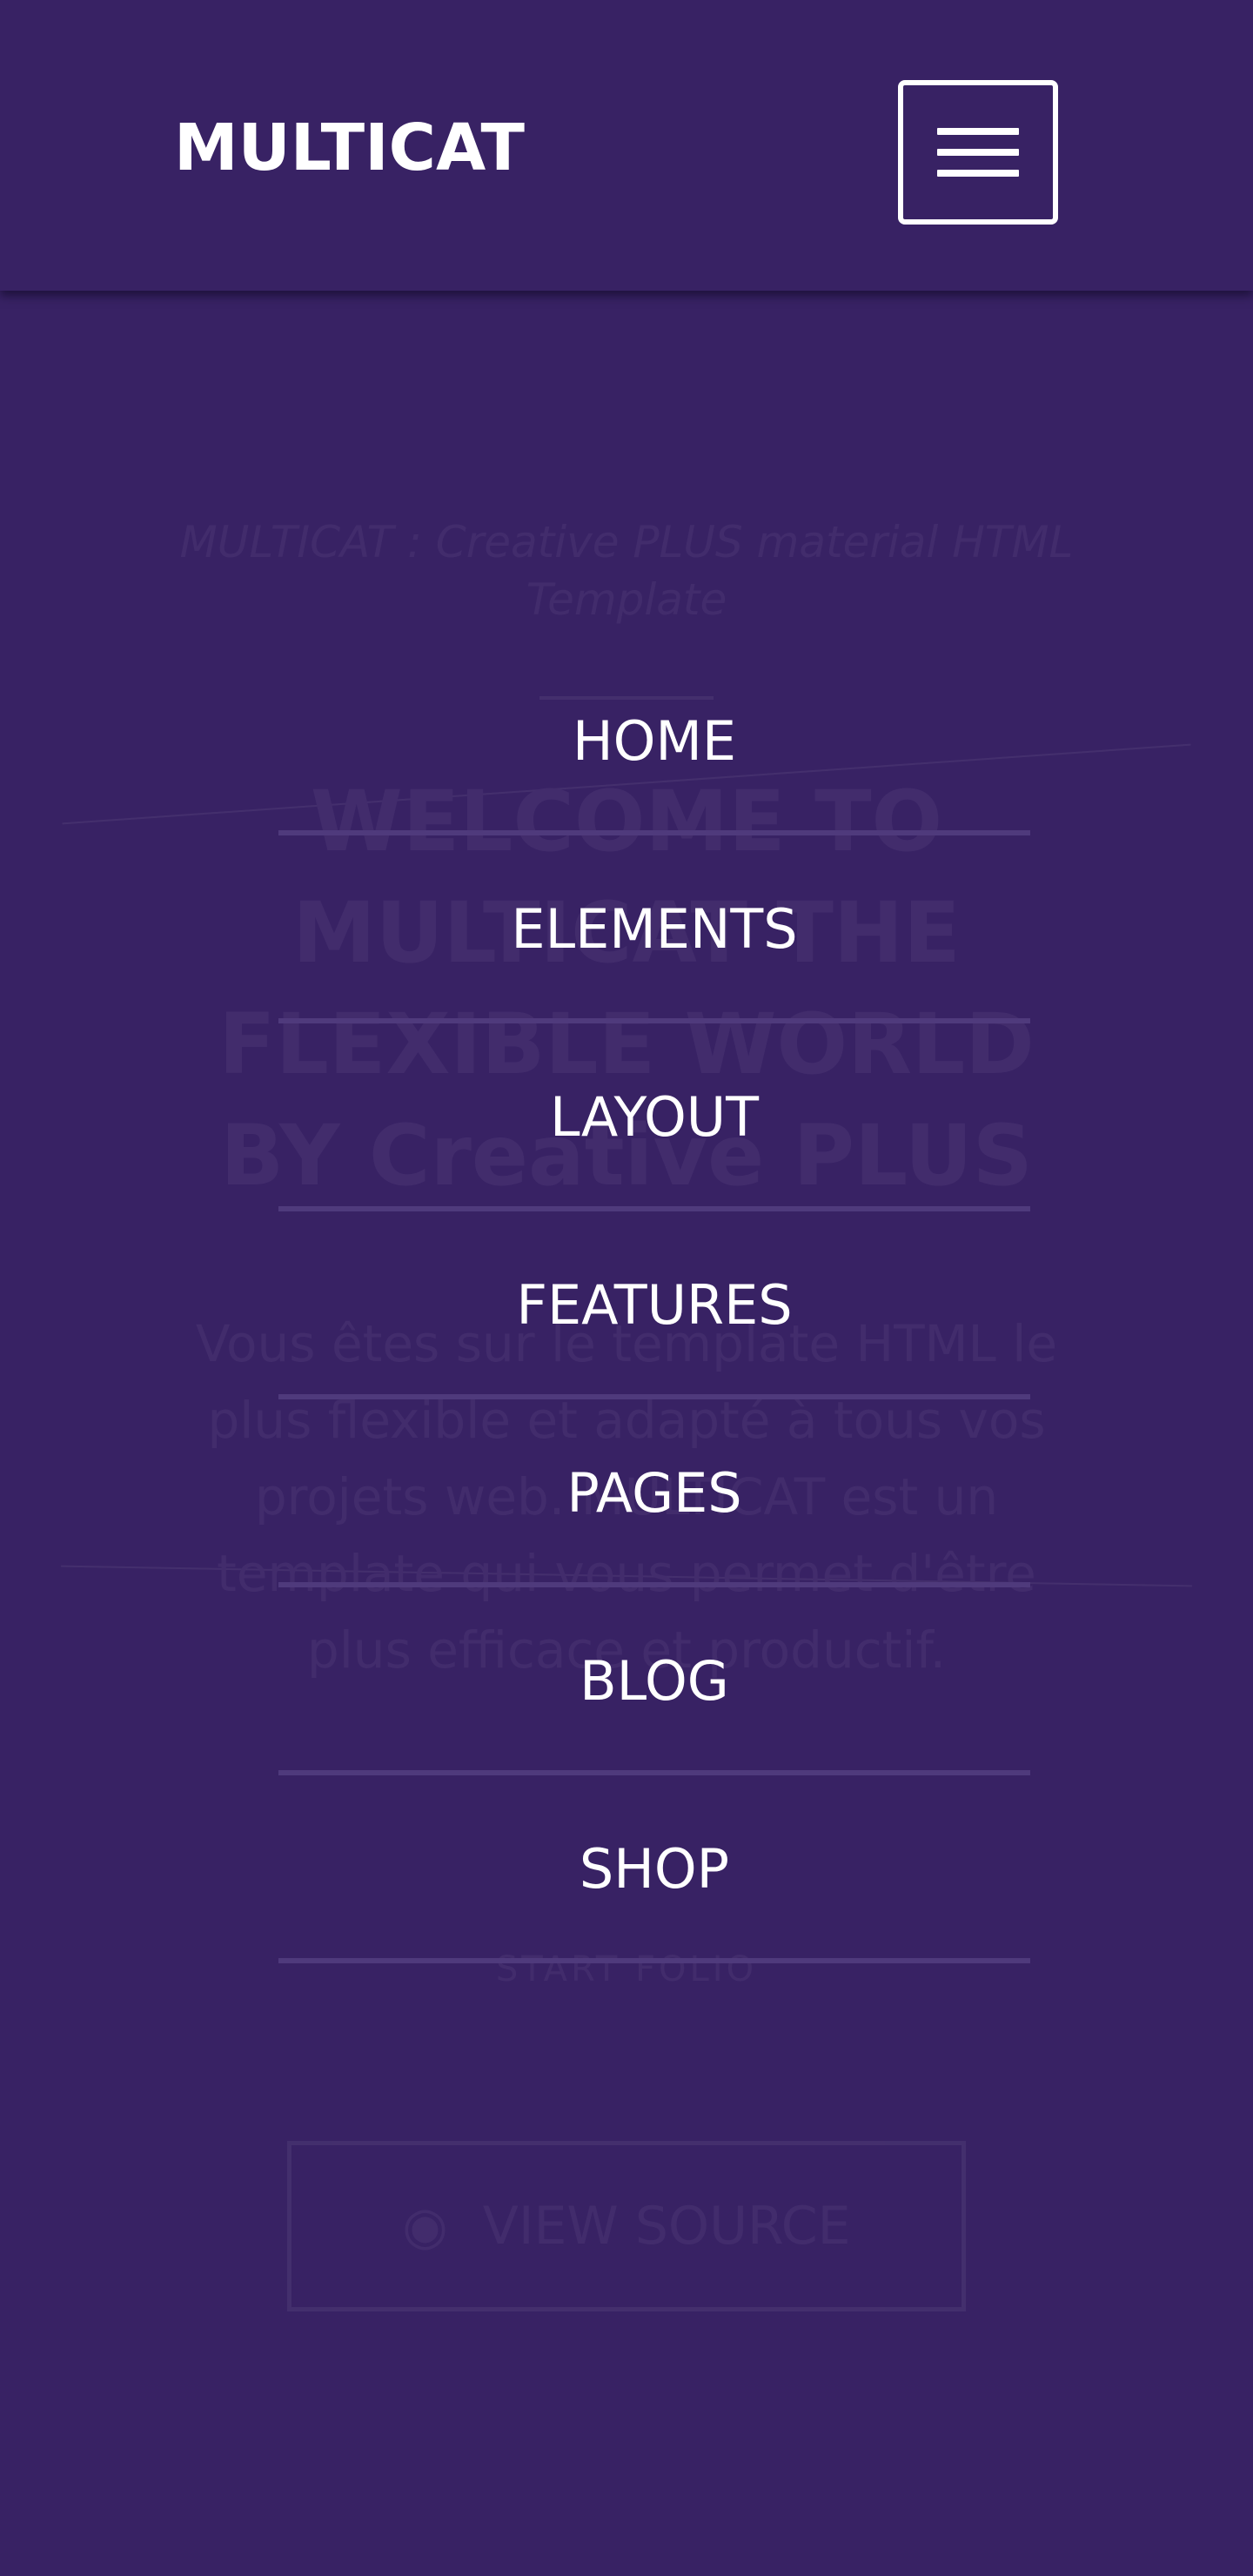 This screenshot has width=1253, height=2576. What do you see at coordinates (349, 148) in the screenshot?
I see `brand-logo: MULTICAT` at bounding box center [349, 148].